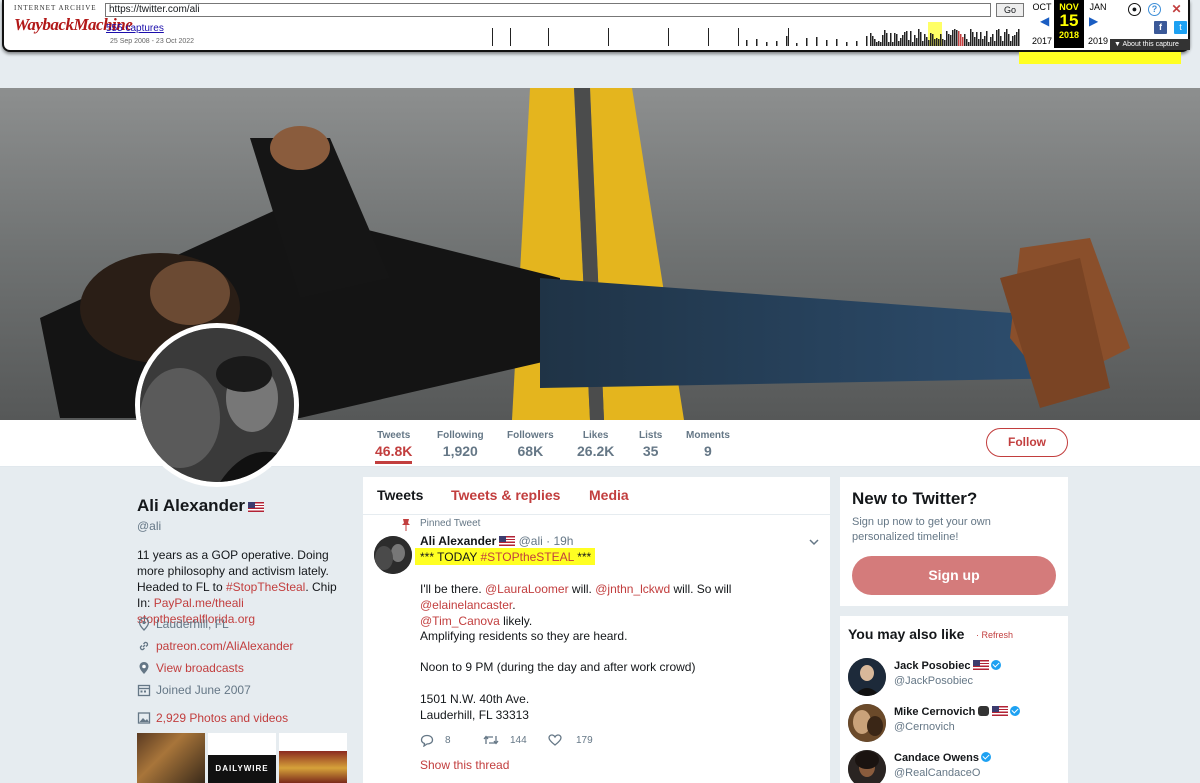  What do you see at coordinates (1093, 21) in the screenshot?
I see `wayback-next-arrow-icon: ▶` at bounding box center [1093, 21].